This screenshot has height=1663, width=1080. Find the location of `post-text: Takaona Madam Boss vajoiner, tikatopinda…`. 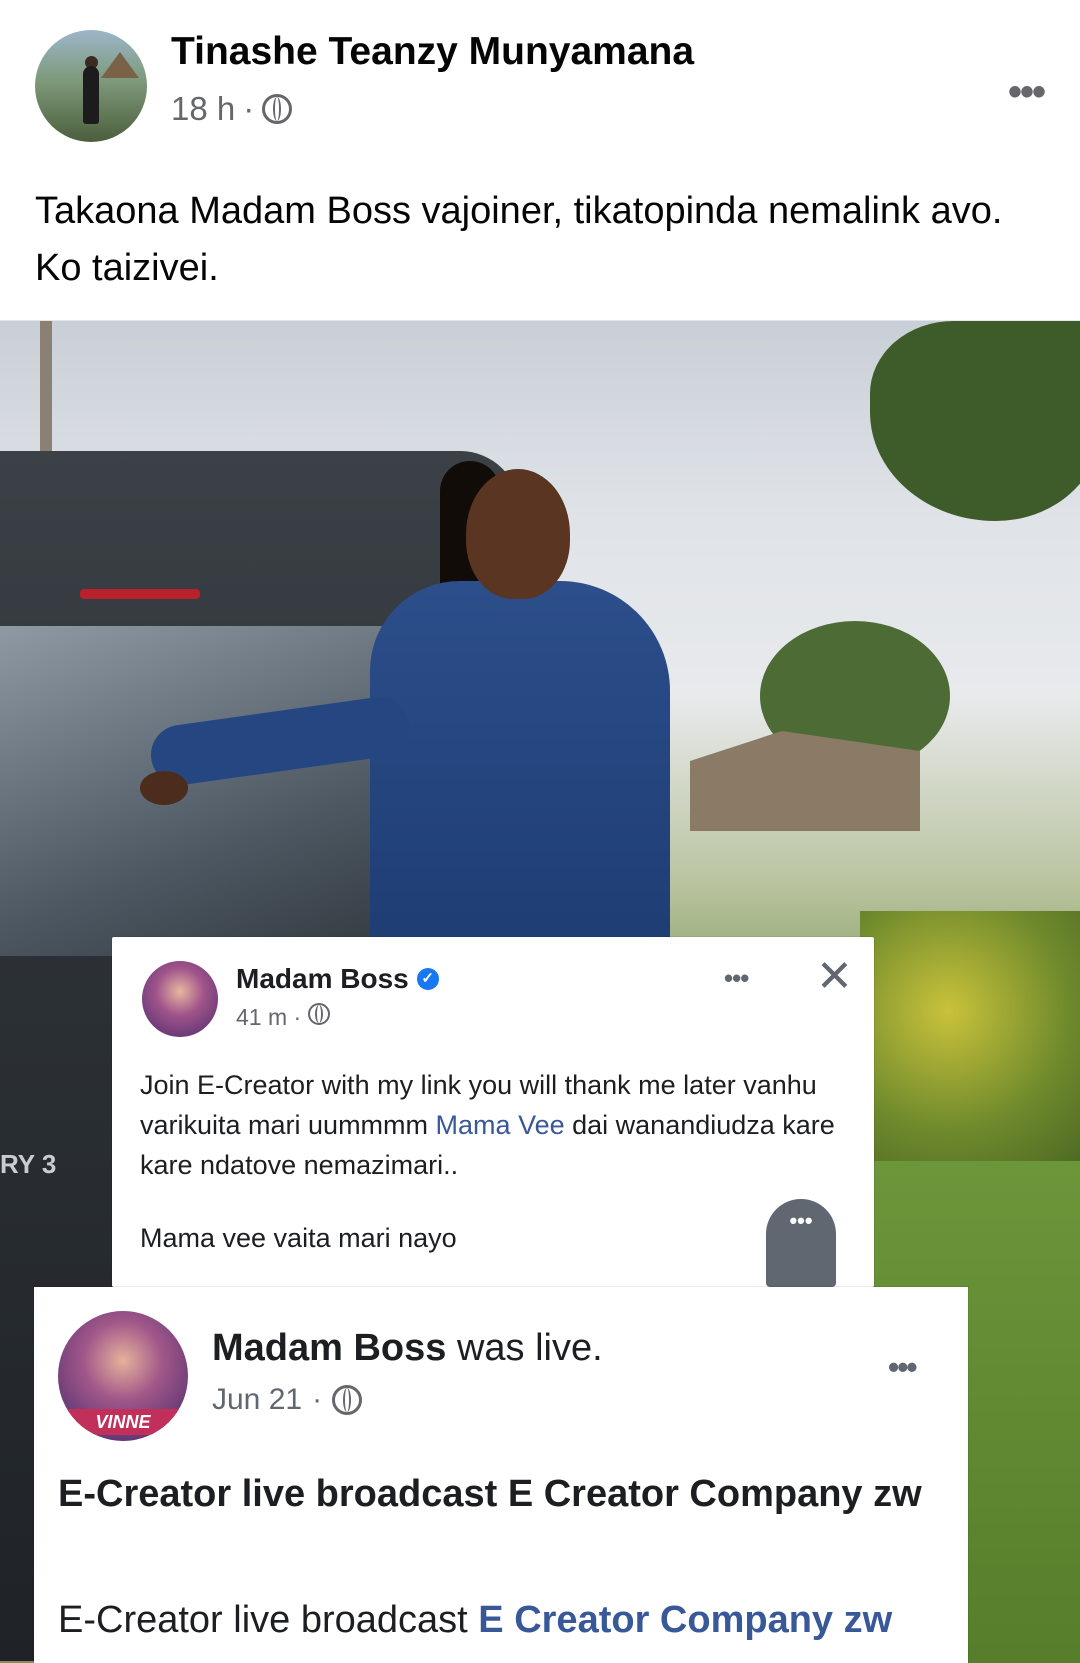

post-text: Takaona Madam Boss vajoiner, tikatopinda… is located at coordinates (519, 239).